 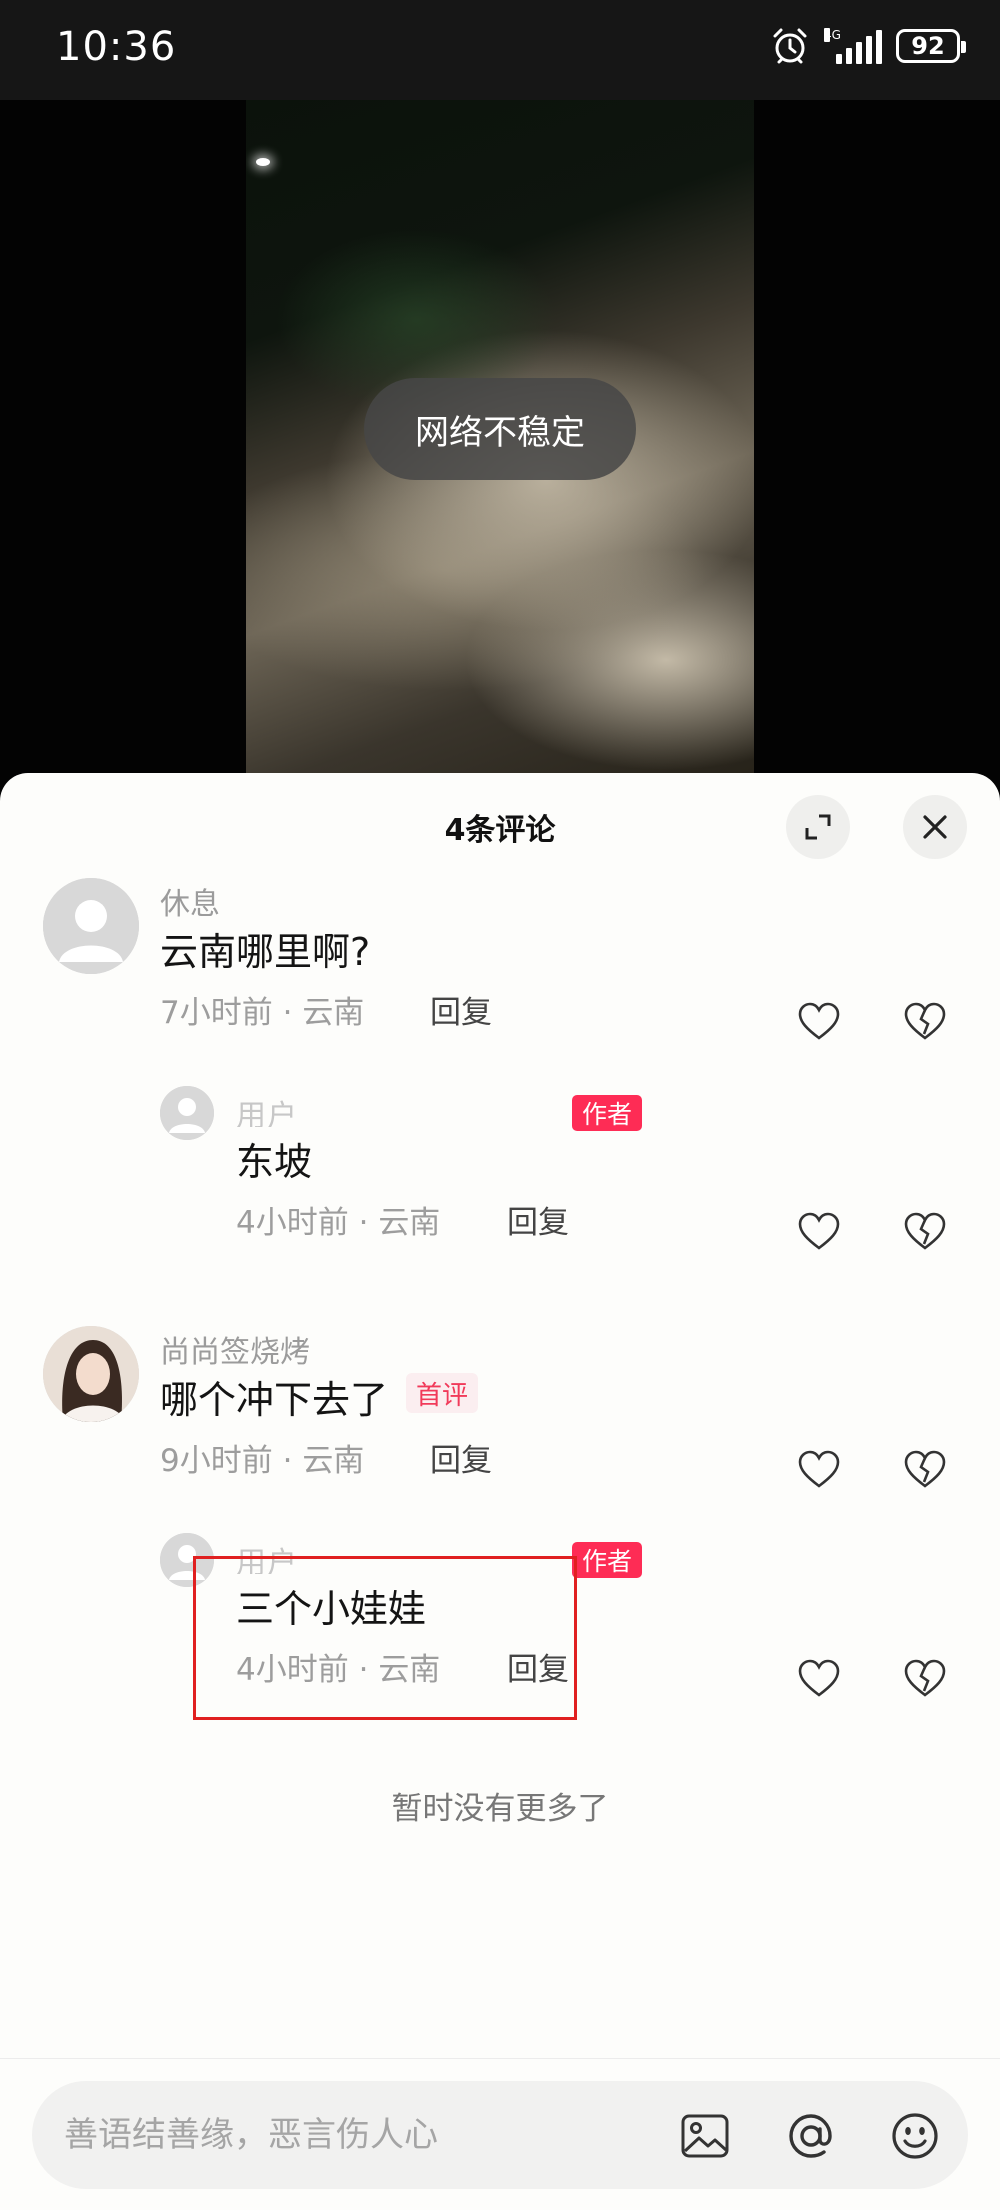 I want to click on reply-avatar, so click(x=187, y=1113).